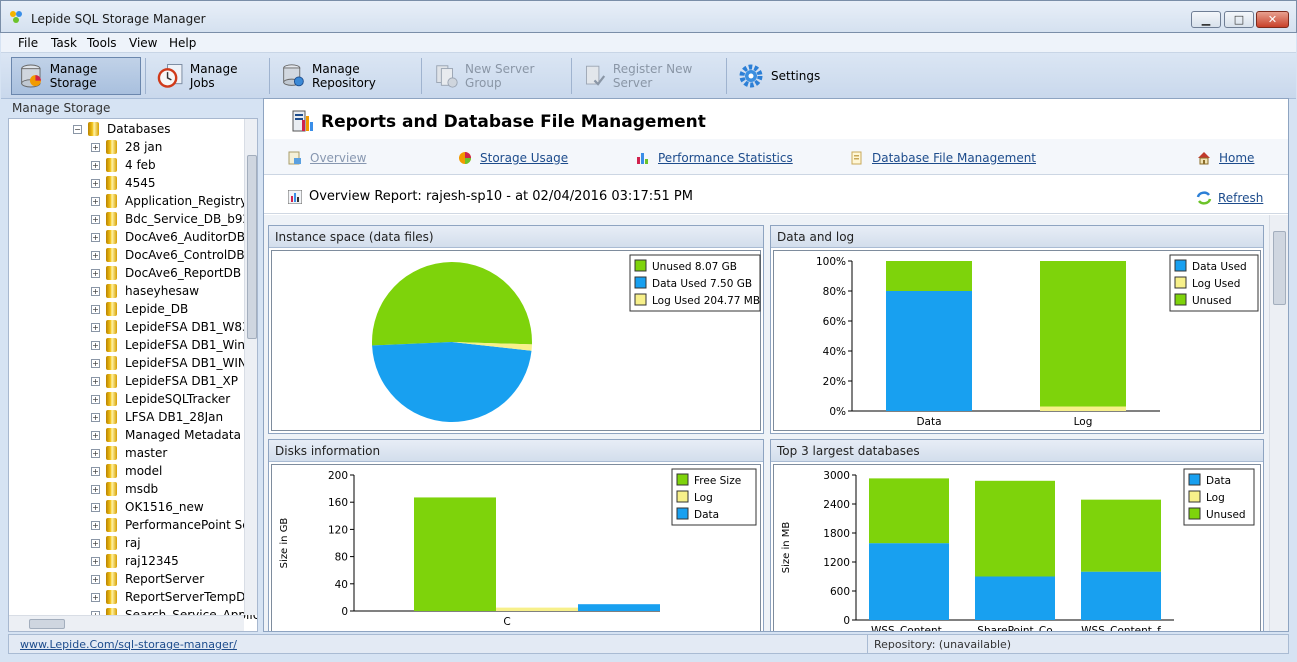  Describe the element at coordinates (1278, 423) in the screenshot. I see `content-vertical-scrollbar` at that location.